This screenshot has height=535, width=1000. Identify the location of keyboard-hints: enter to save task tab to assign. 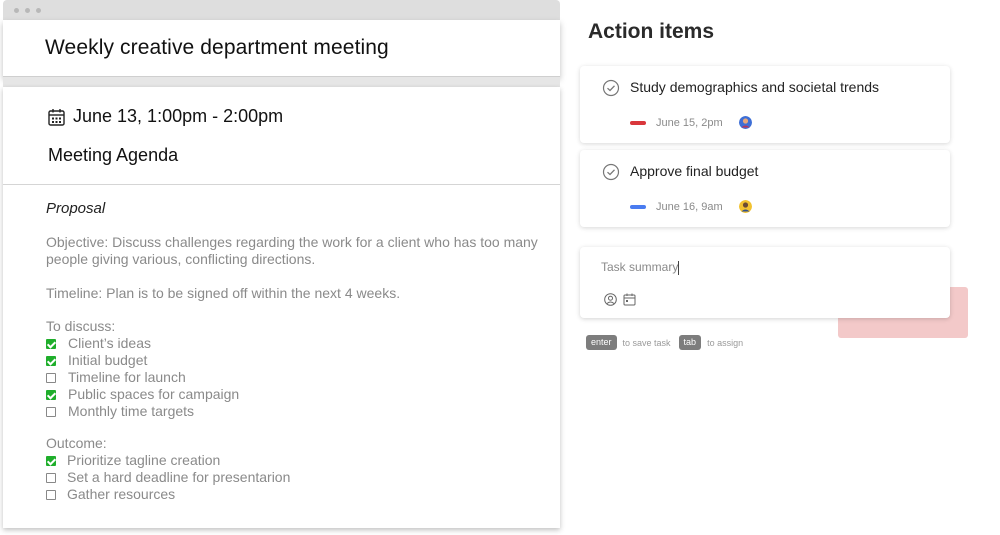
(668, 342).